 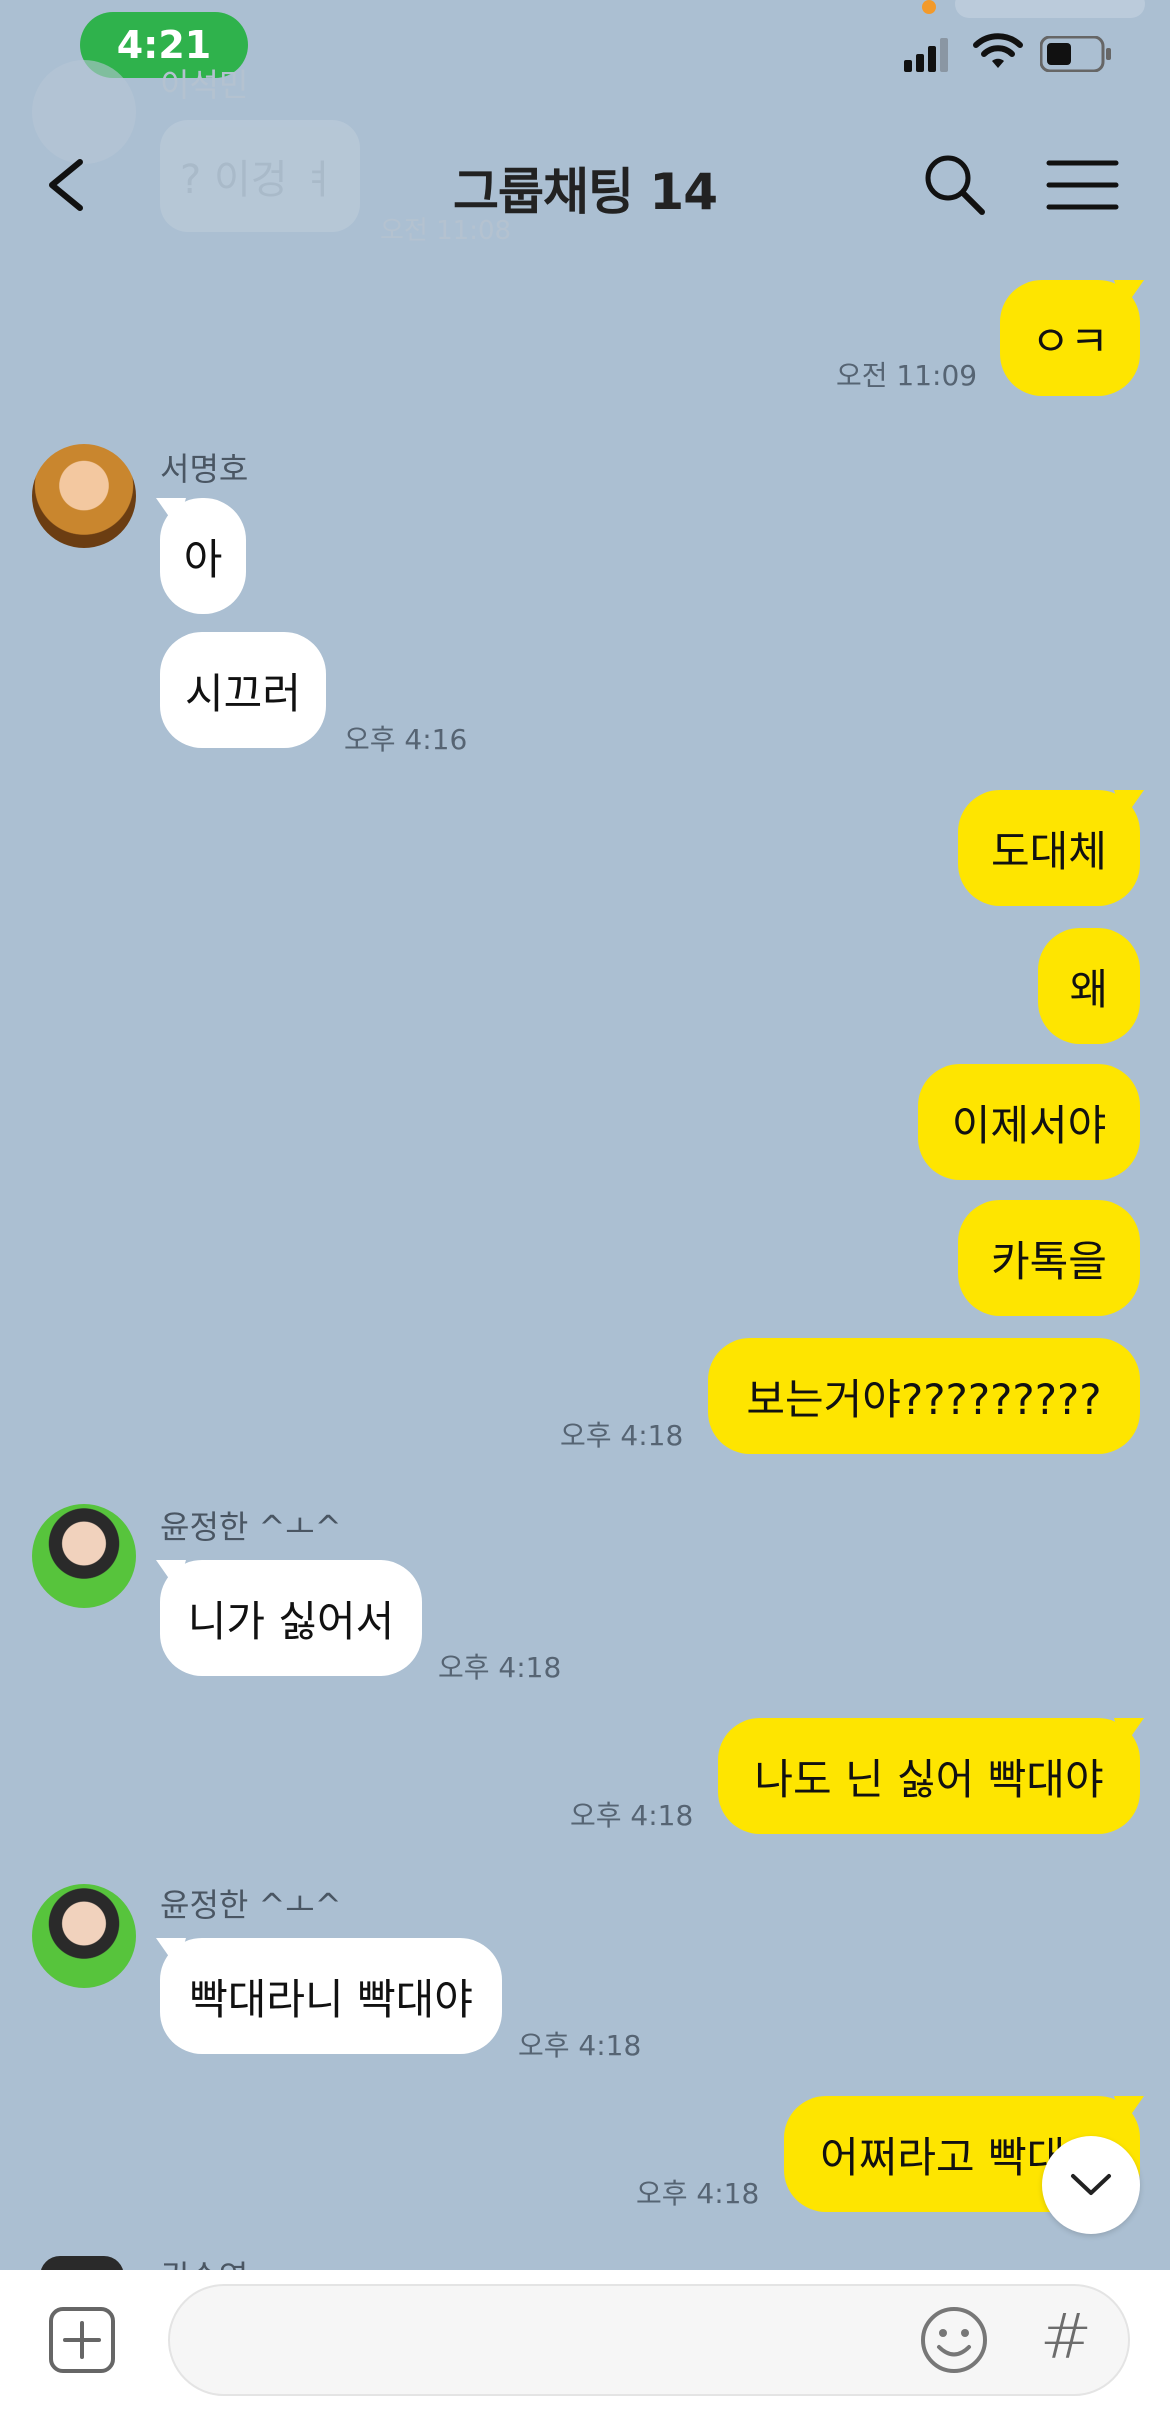 I want to click on message-bubble: 시끄러, so click(x=243, y=690).